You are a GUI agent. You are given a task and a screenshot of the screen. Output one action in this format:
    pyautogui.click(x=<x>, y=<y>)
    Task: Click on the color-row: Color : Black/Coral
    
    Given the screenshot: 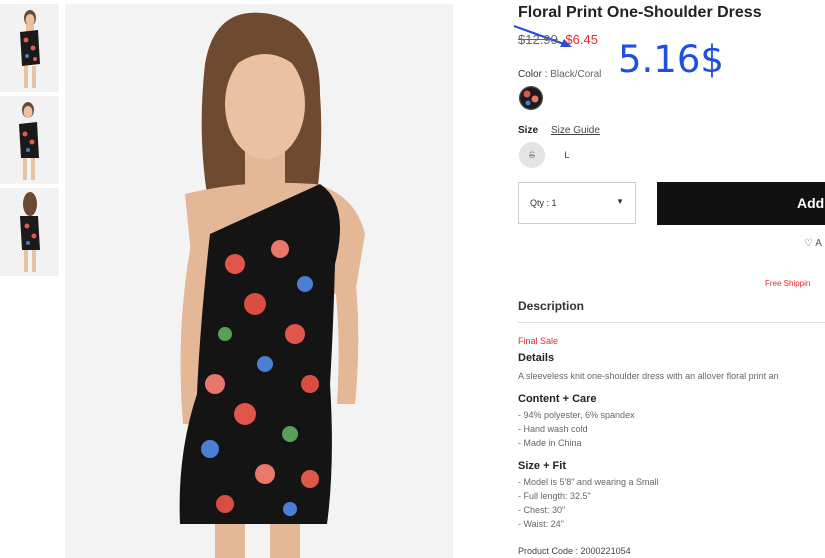 What is the action you would take?
    pyautogui.click(x=559, y=74)
    